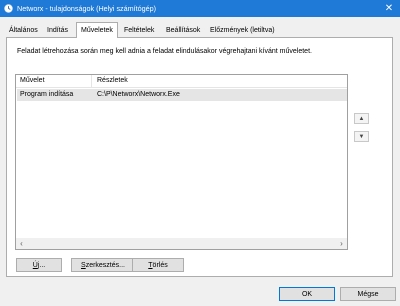 The height and width of the screenshot is (306, 400). What do you see at coordinates (389, 8) in the screenshot?
I see `close-button: ✕` at bounding box center [389, 8].